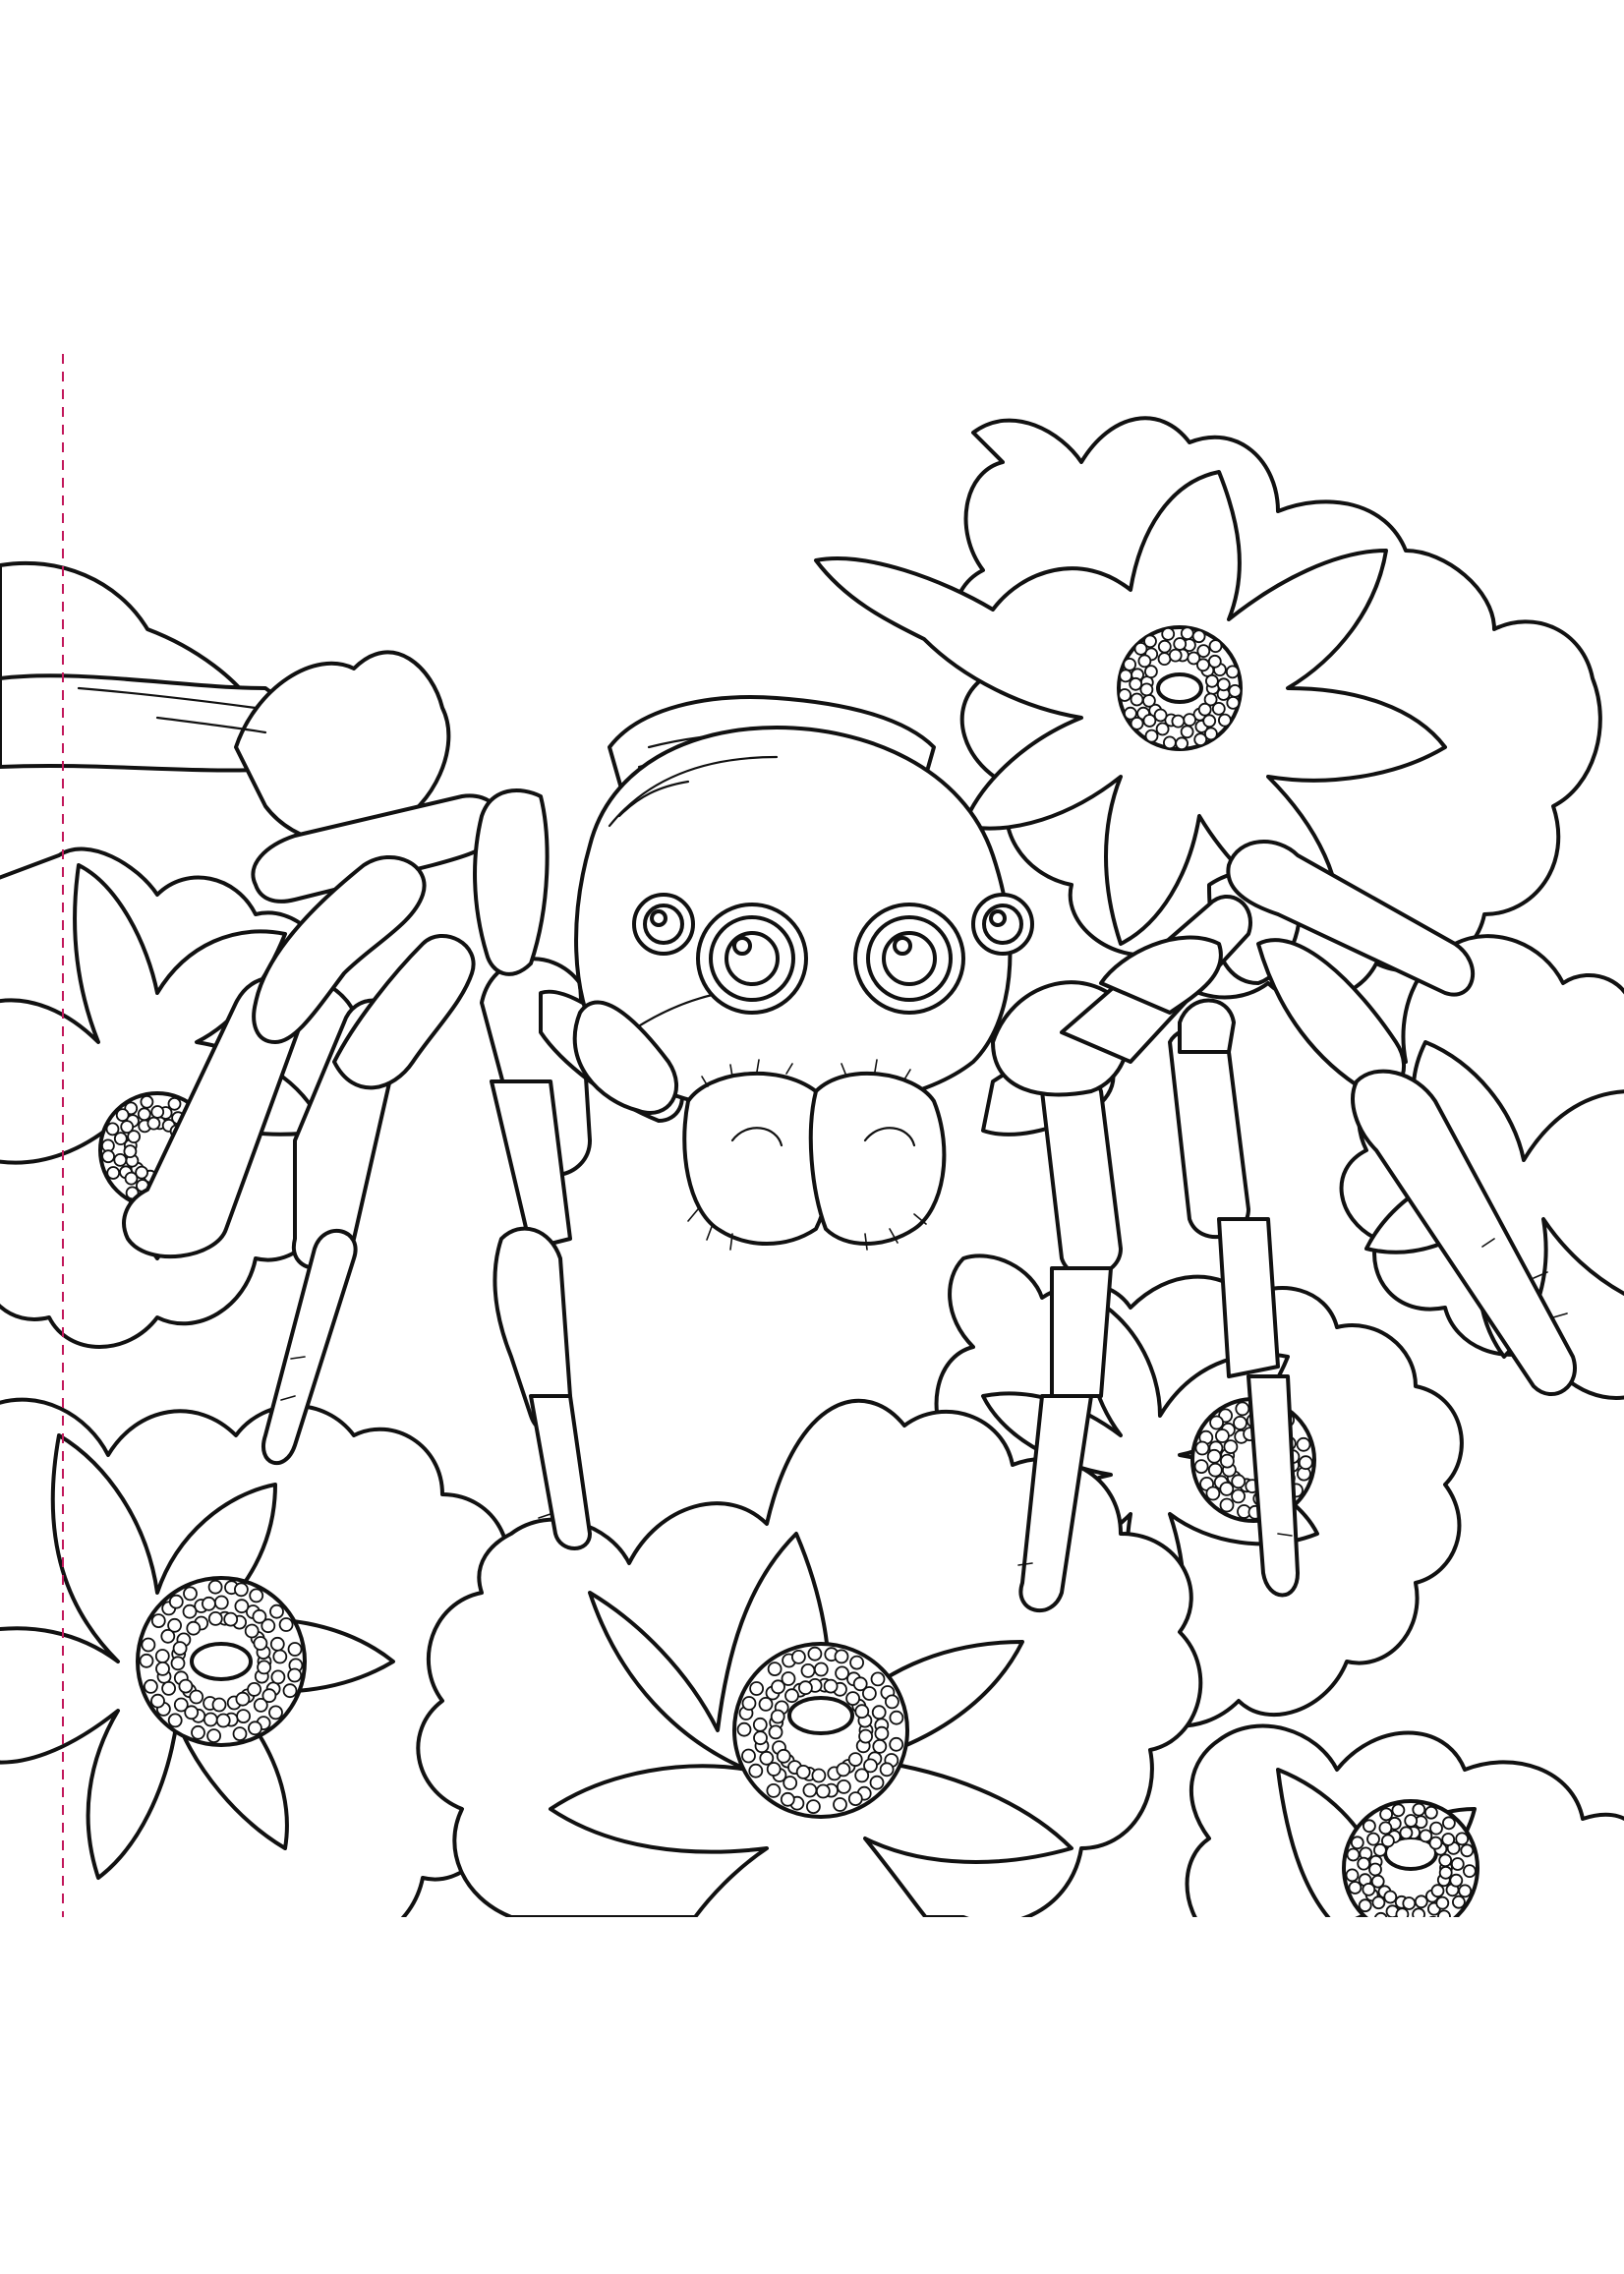  Describe the element at coordinates (809, 1657) in the screenshot. I see `daisy-bottom-center` at that location.